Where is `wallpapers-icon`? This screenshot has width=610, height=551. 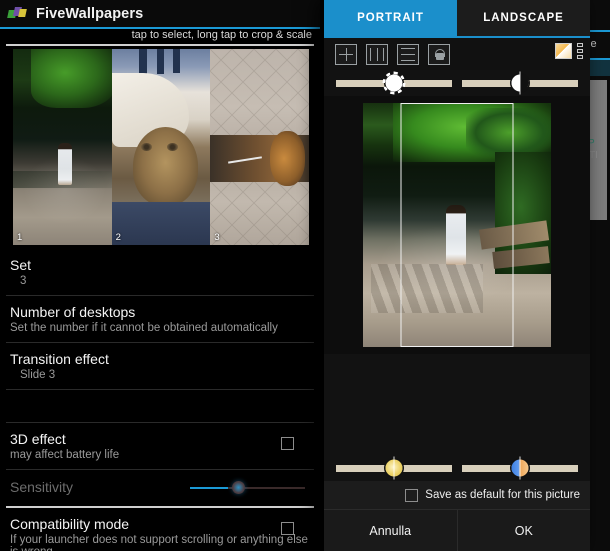
wallpapers-icon is located at coordinates (17, 13).